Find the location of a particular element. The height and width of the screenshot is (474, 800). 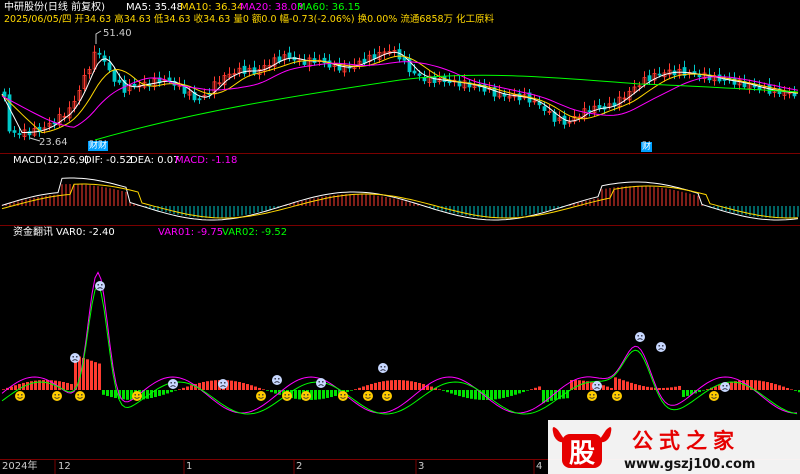

time-axis-ticks is located at coordinates (294, 466).